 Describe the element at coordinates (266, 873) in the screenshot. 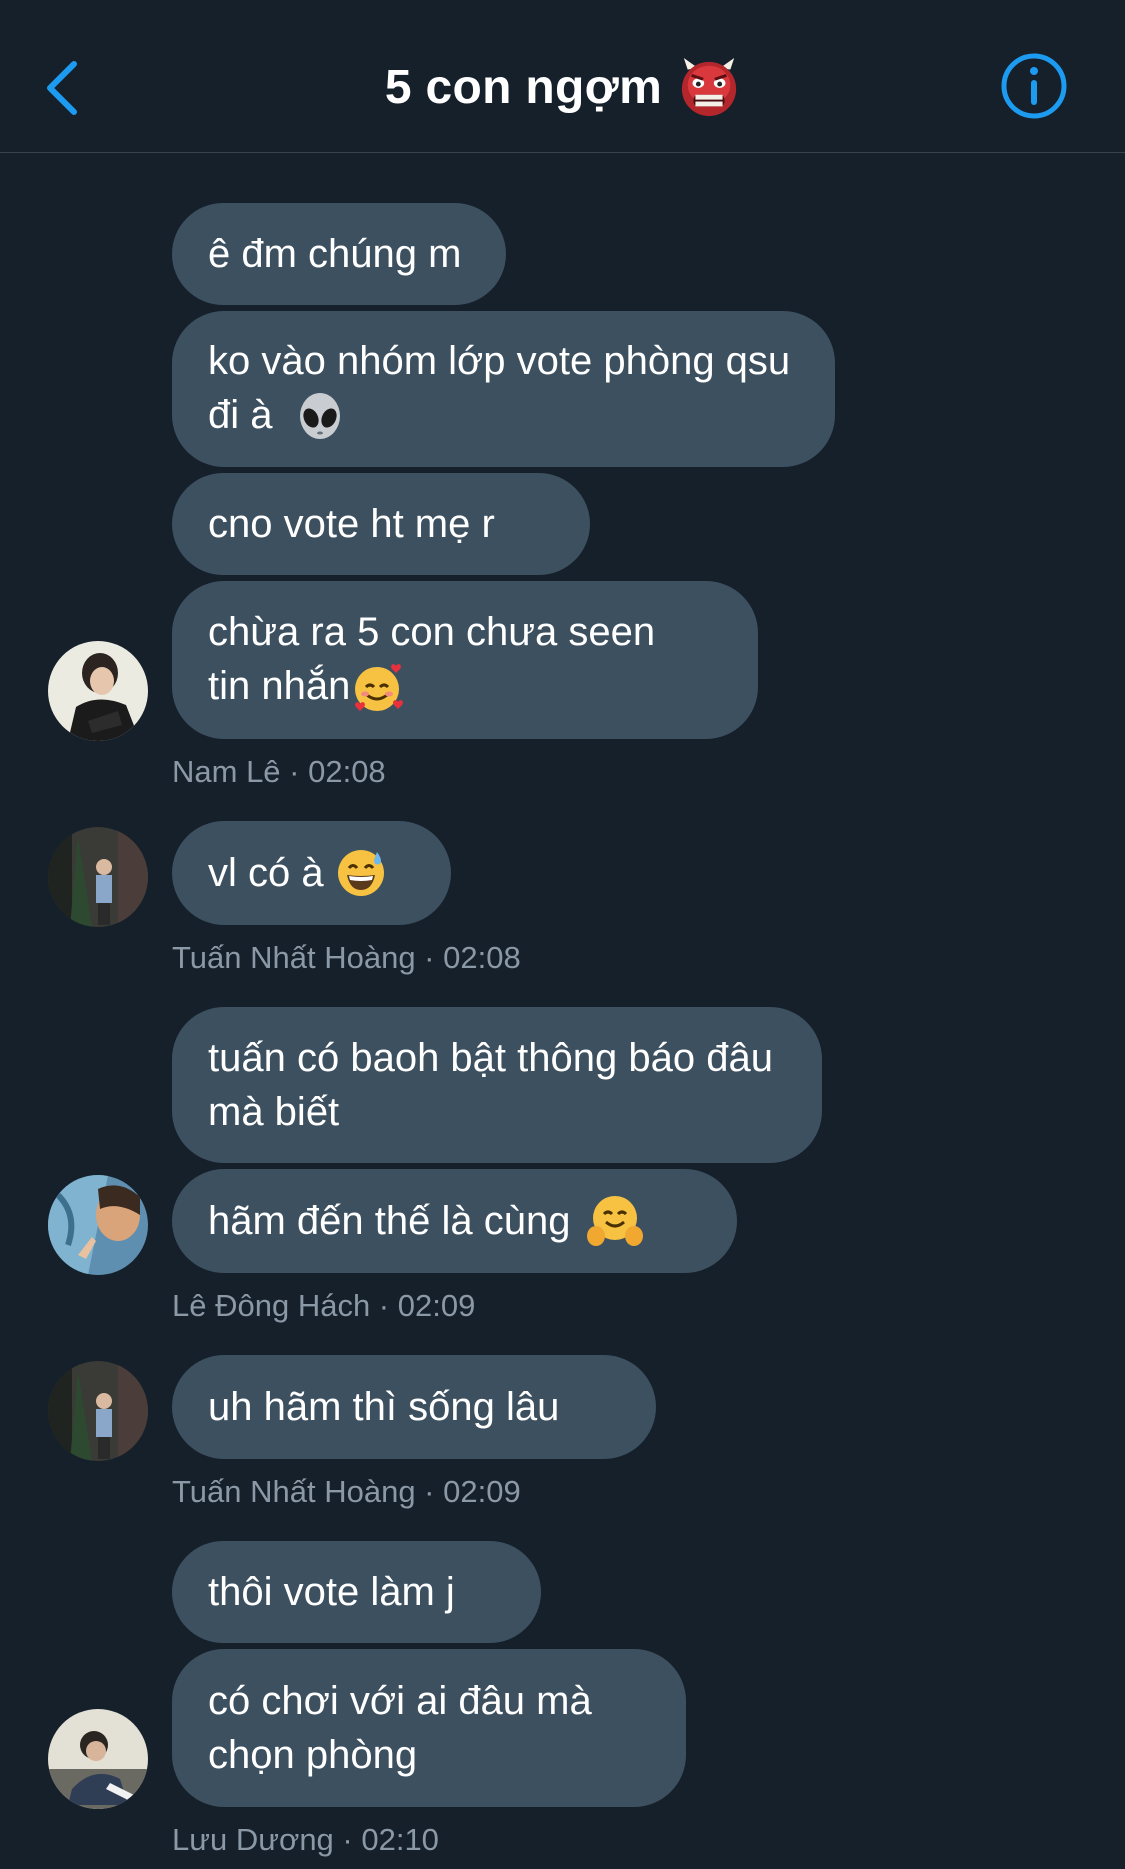

I see `message-text: vl có à` at that location.